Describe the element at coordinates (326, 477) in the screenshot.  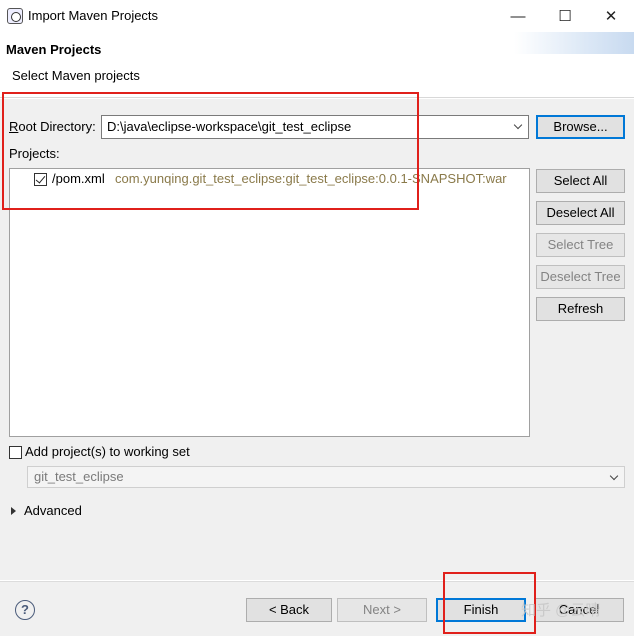
I see `working-set-combo: git_test_eclipse` at that location.